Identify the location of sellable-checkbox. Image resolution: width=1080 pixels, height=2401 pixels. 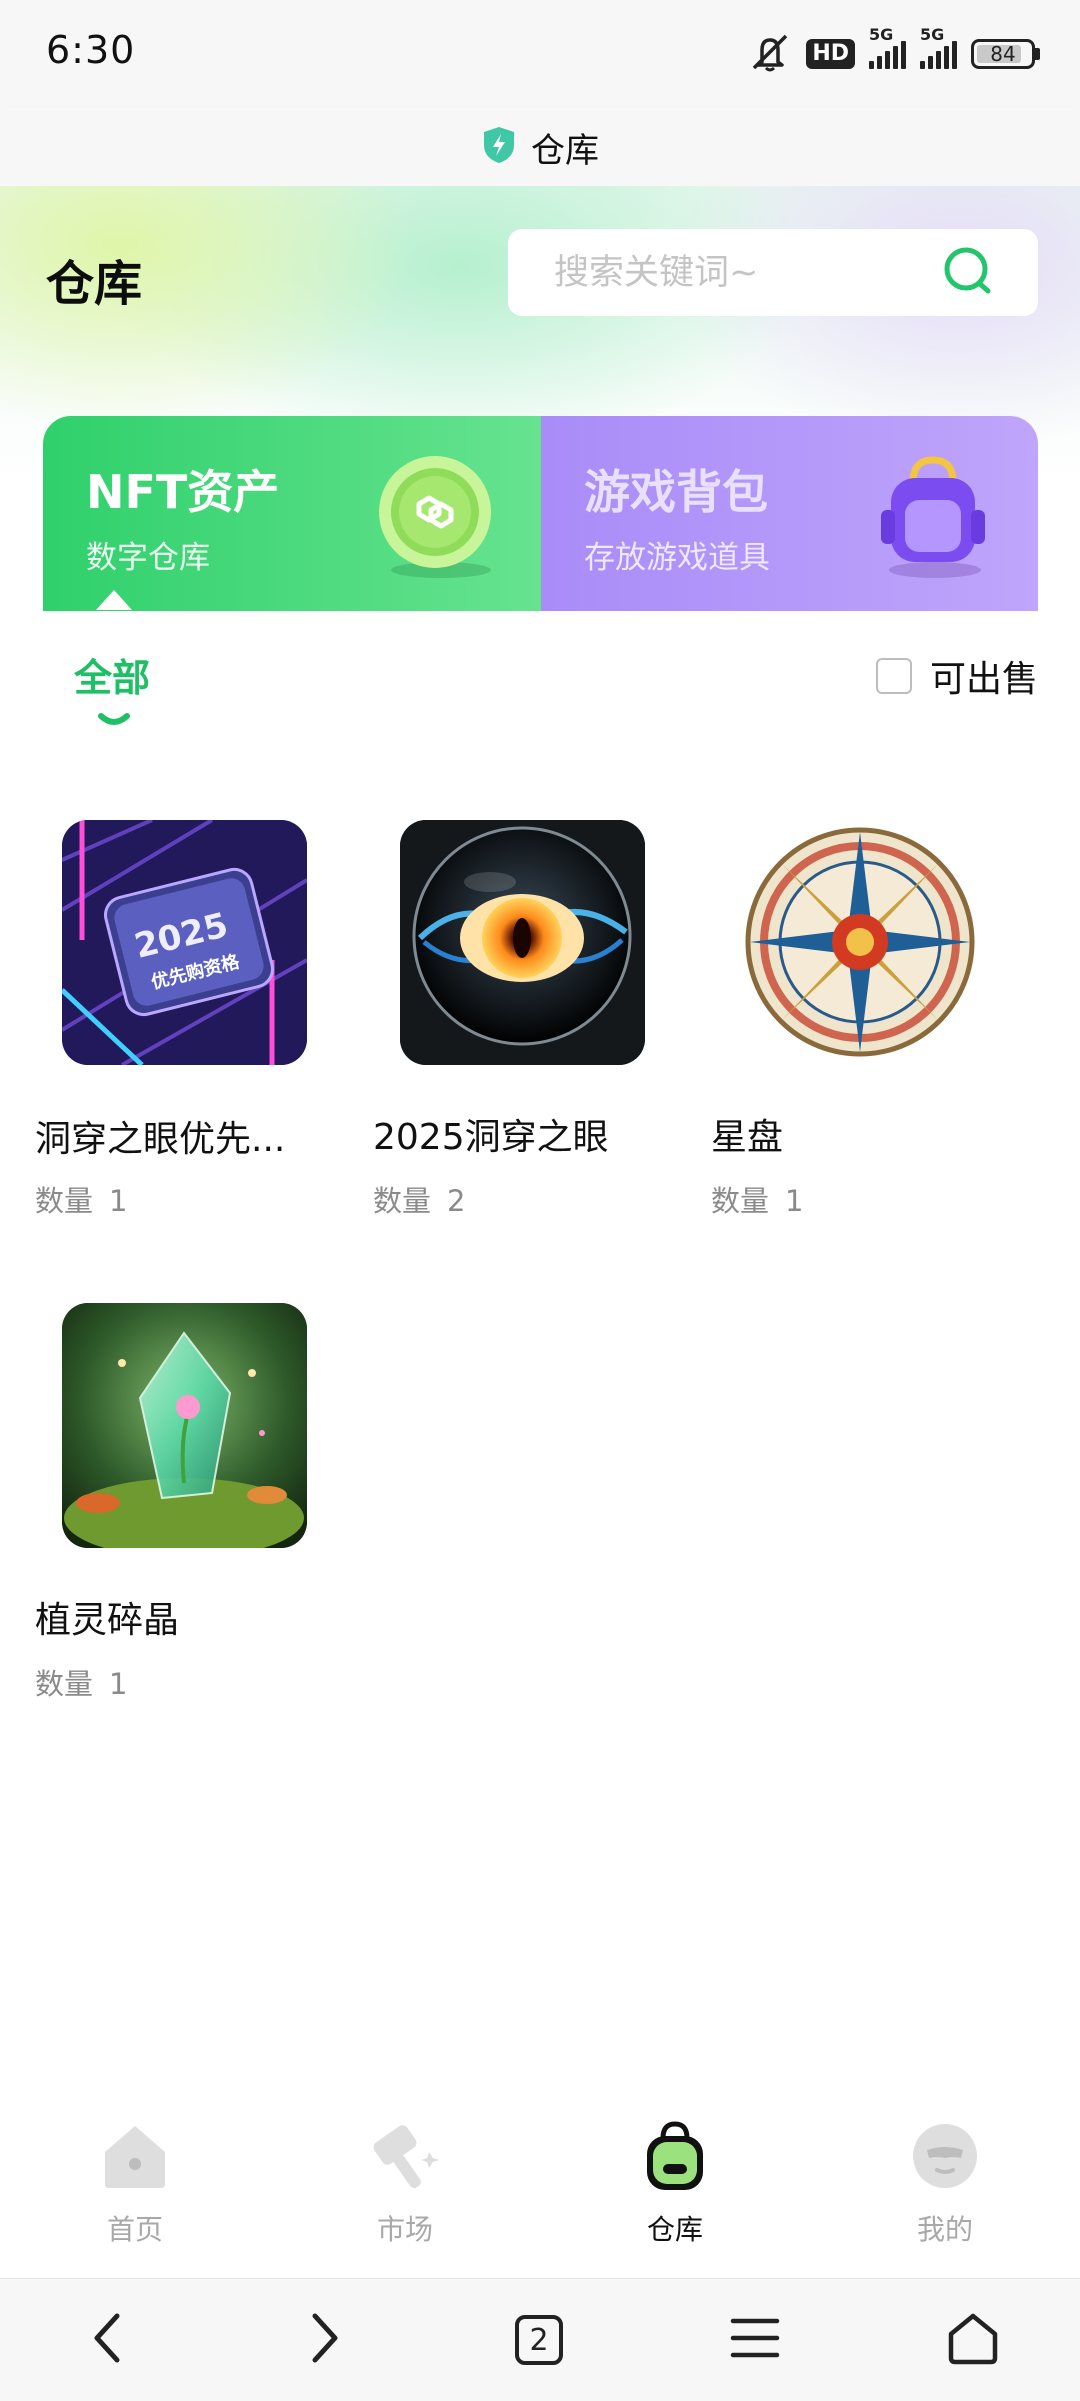
(893, 676).